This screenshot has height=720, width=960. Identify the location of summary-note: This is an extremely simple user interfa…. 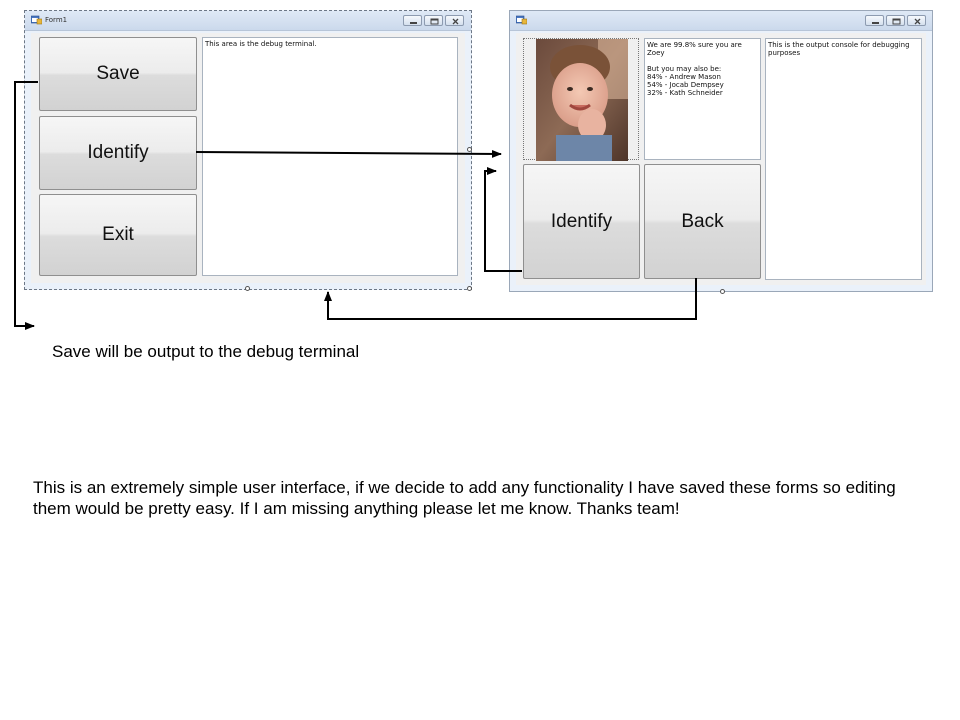
(464, 498).